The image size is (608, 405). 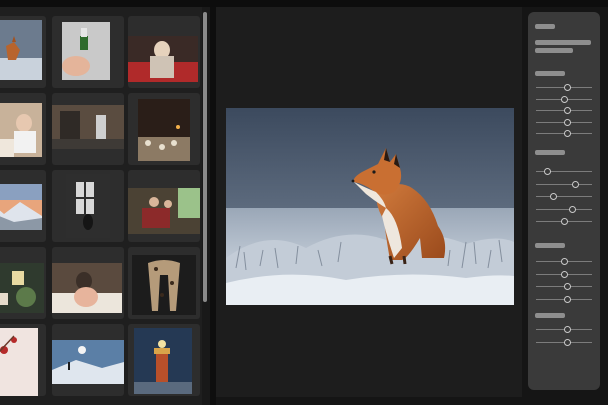 I want to click on thumbnail-window-silhouette, so click(x=88, y=206).